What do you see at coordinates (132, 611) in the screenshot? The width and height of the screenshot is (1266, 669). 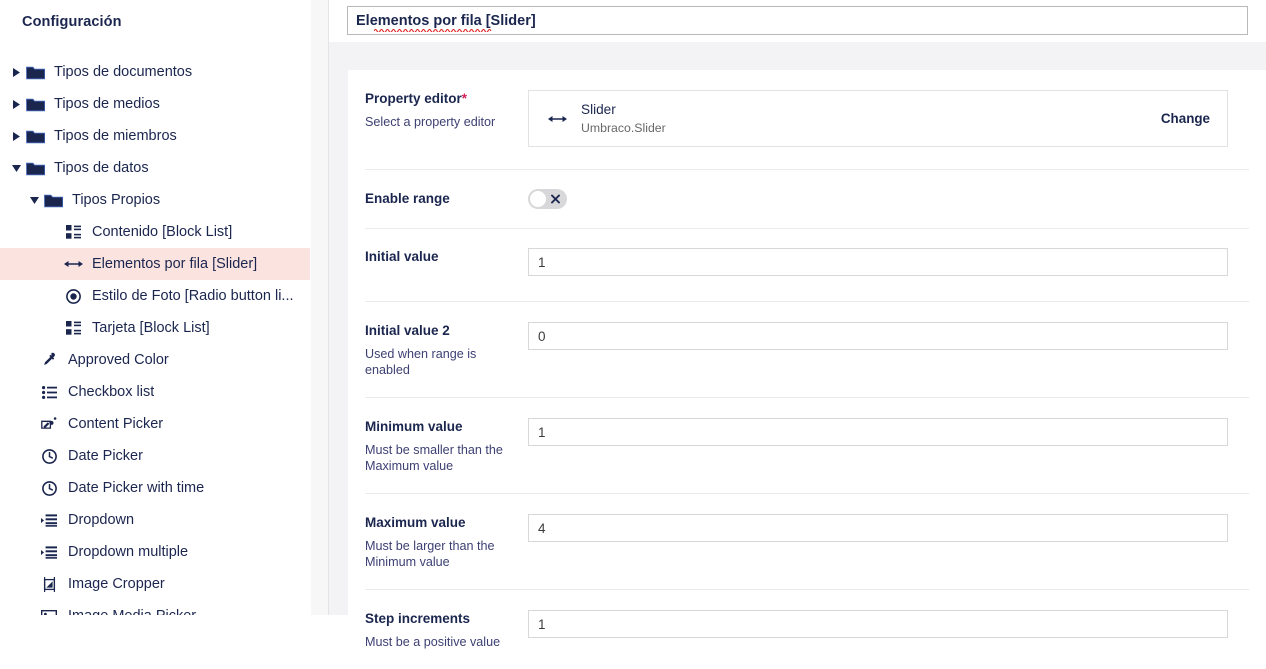 I see `tree-item-label: Image Media Picker` at bounding box center [132, 611].